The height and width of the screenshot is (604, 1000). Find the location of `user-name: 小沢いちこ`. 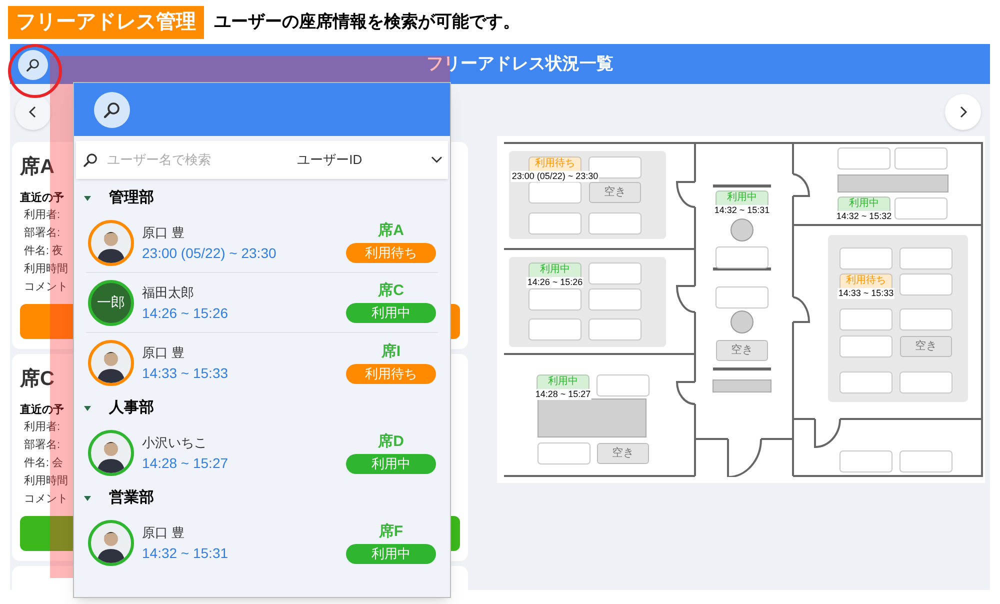

user-name: 小沢いちこ is located at coordinates (175, 443).